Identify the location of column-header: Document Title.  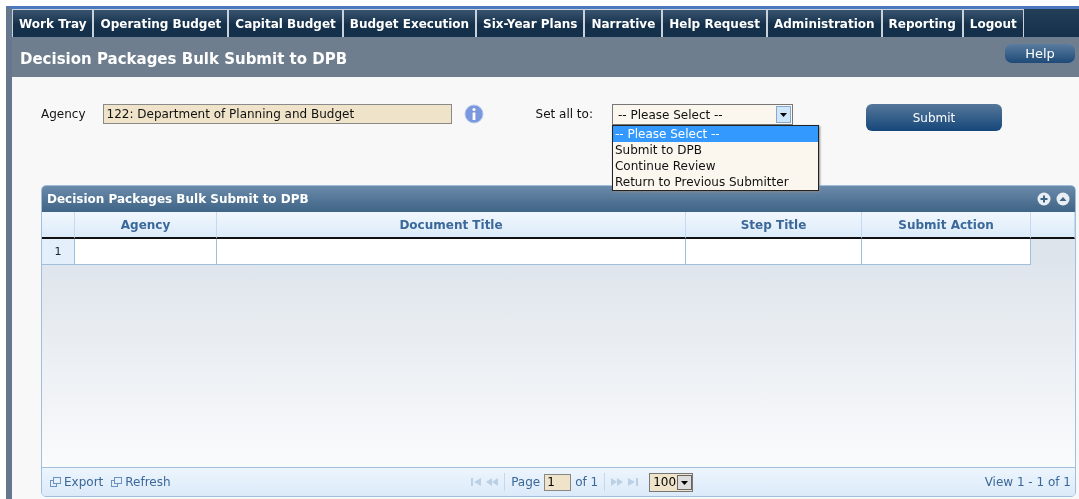
(451, 225).